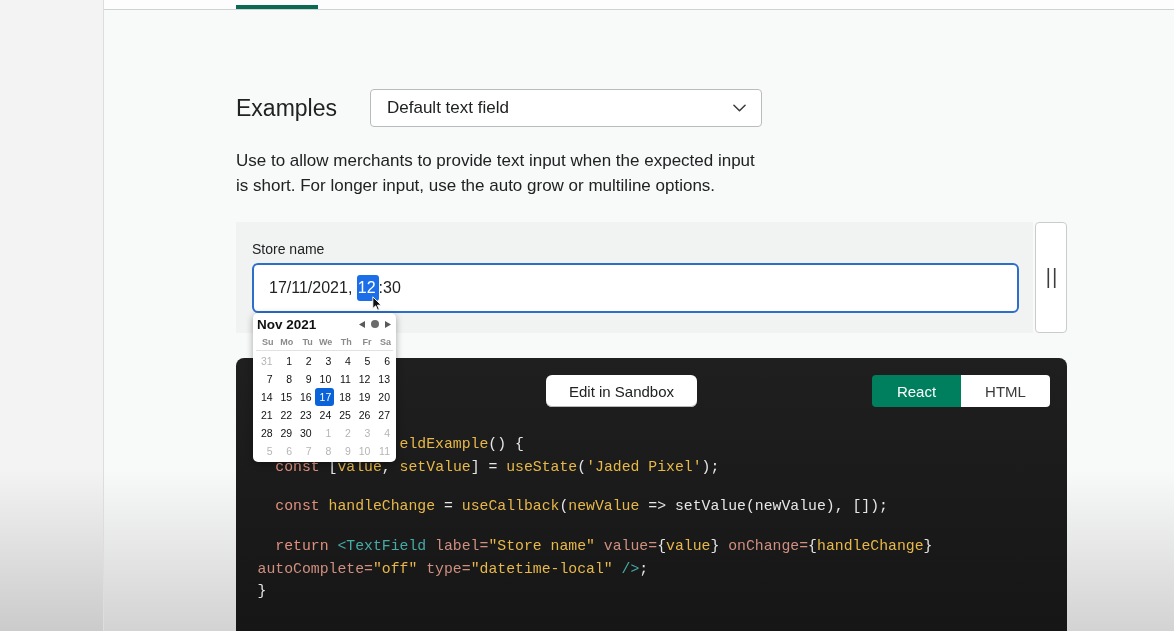 The image size is (1174, 631). Describe the element at coordinates (375, 324) in the screenshot. I see `dot-icon` at that location.